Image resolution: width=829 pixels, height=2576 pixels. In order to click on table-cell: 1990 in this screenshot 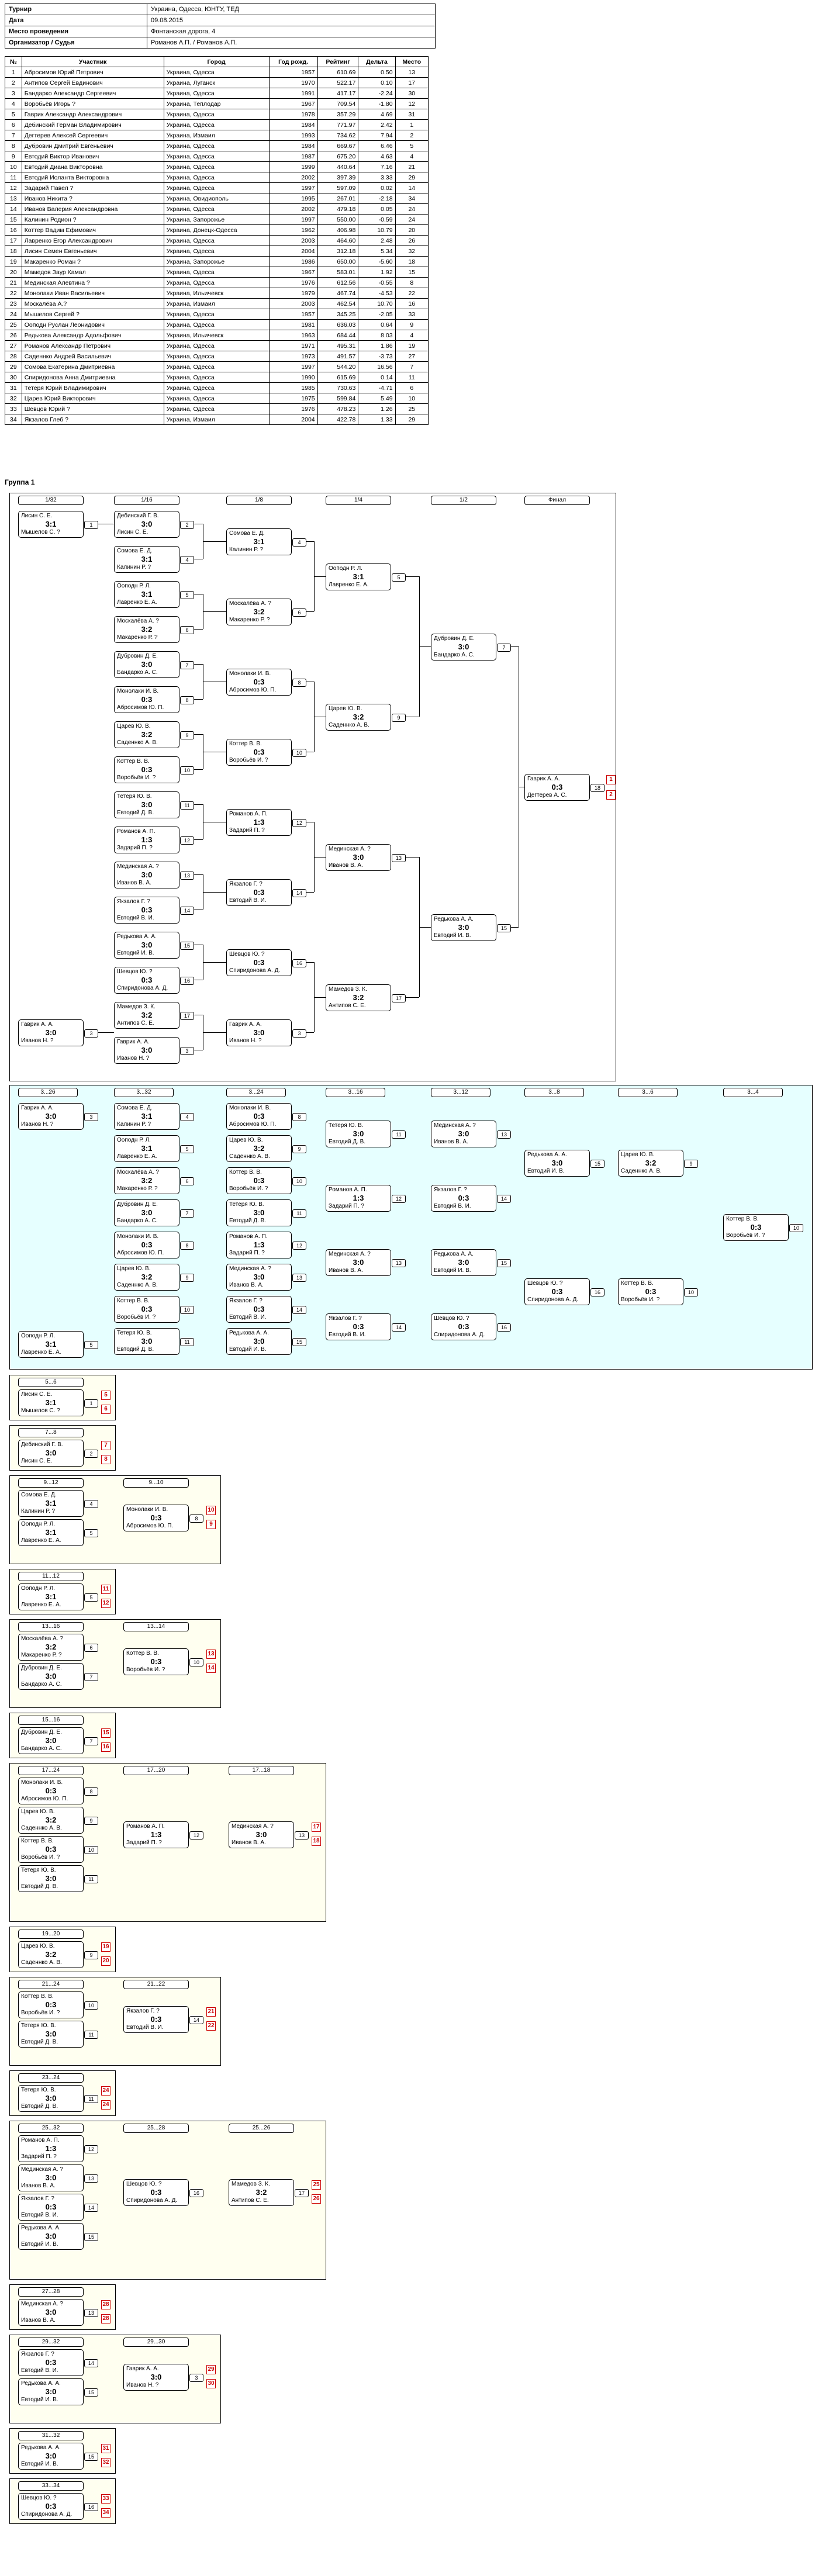, I will do `click(293, 377)`.